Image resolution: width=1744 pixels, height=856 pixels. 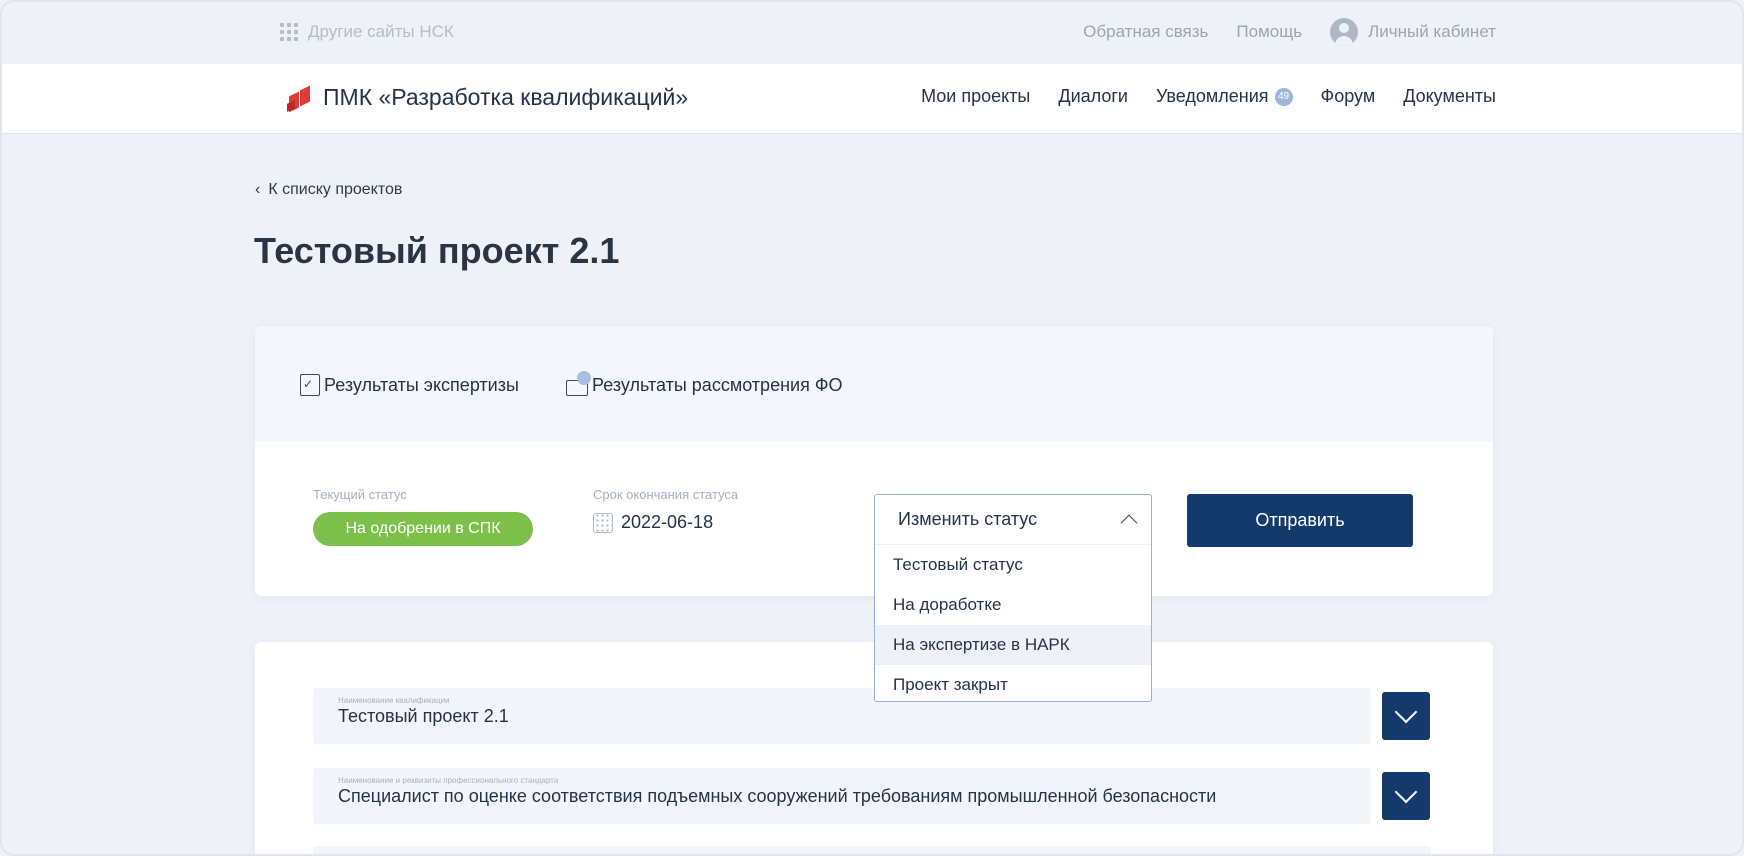 What do you see at coordinates (300, 97) in the screenshot?
I see `brand-logo-icon` at bounding box center [300, 97].